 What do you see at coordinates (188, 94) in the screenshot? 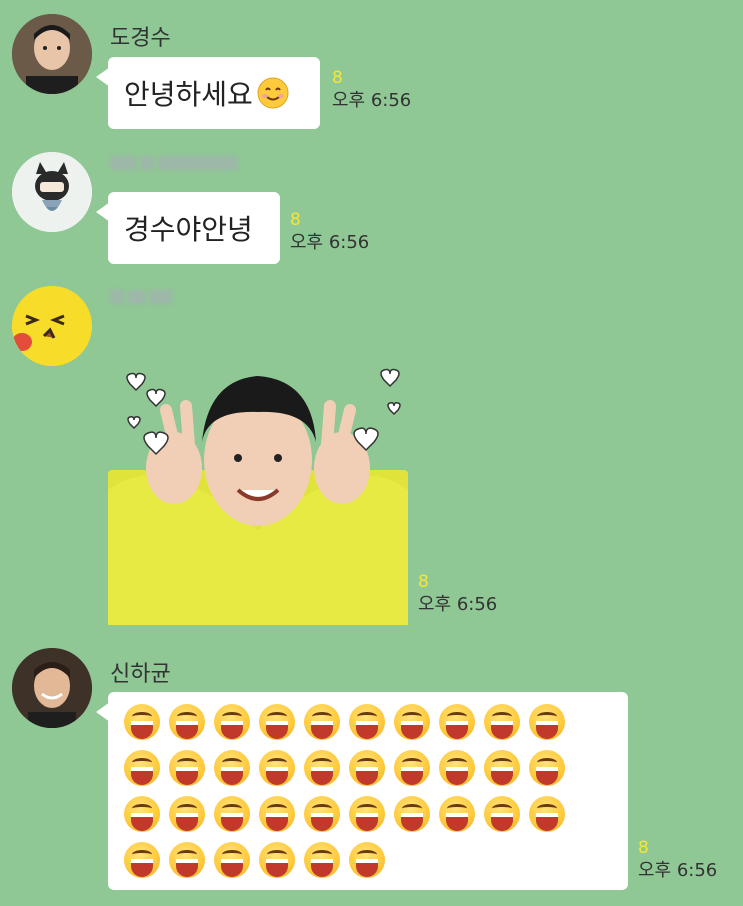
I see `message-text: 안녕하세요` at bounding box center [188, 94].